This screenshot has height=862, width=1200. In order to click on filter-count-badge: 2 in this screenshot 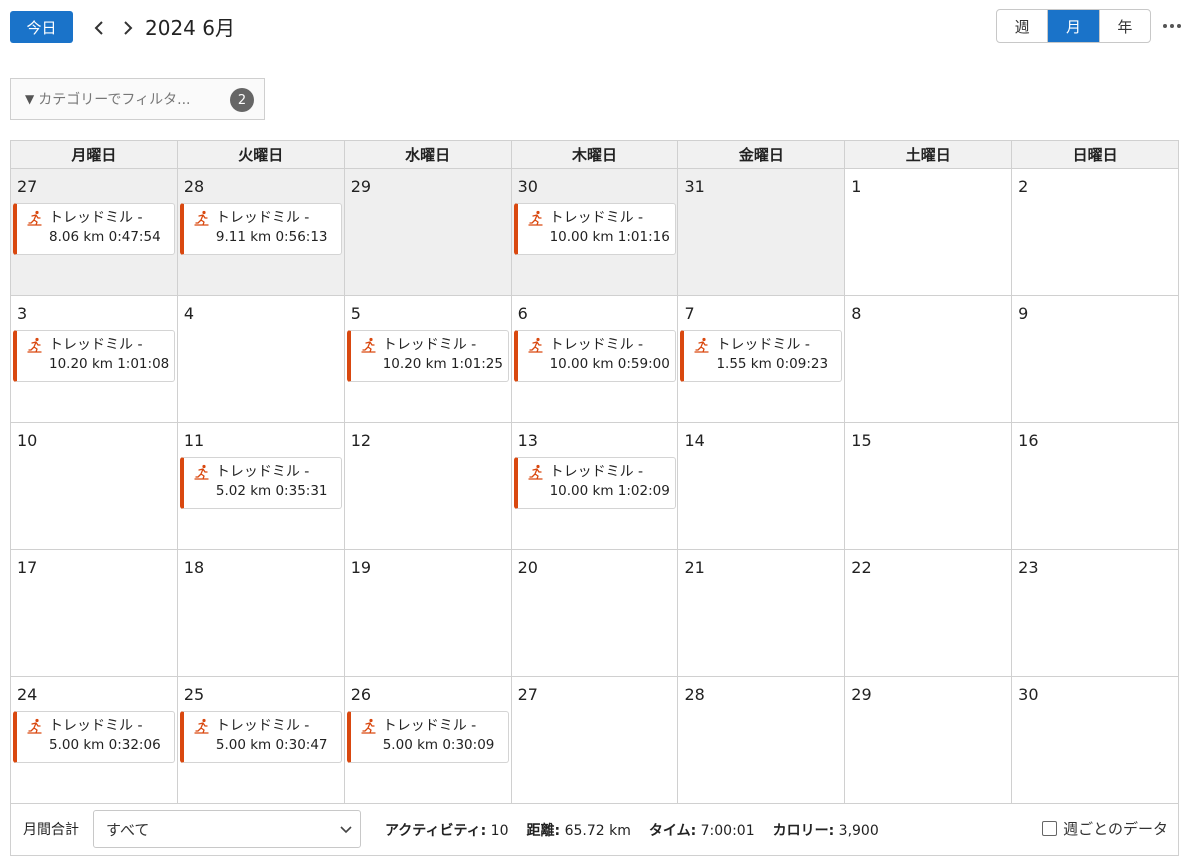, I will do `click(242, 100)`.